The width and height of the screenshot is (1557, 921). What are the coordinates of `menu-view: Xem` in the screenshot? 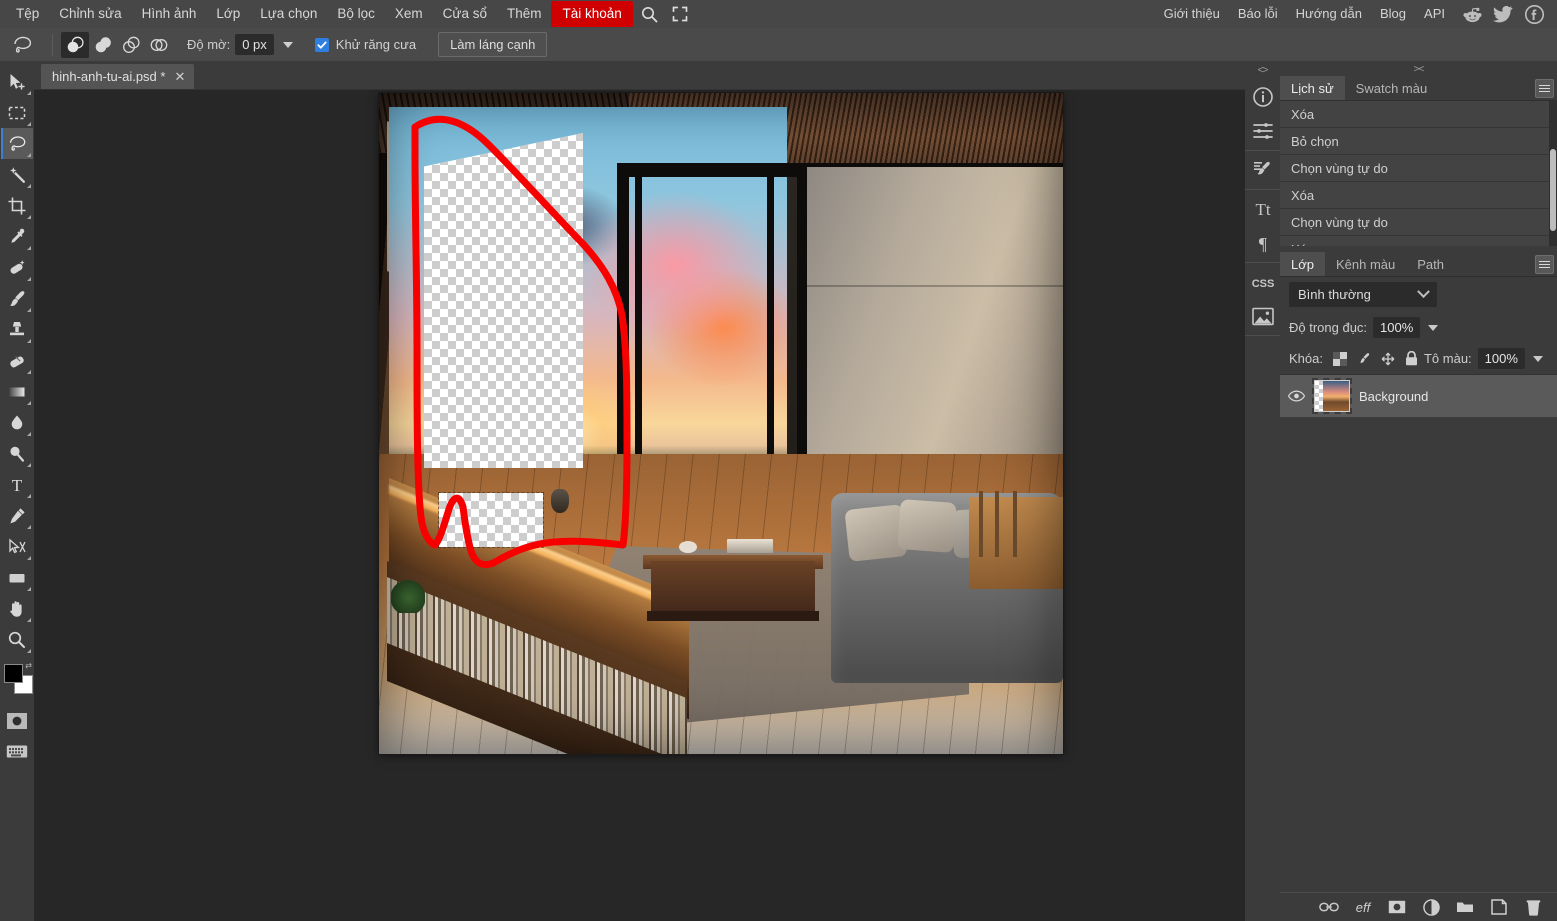 It's located at (409, 14).